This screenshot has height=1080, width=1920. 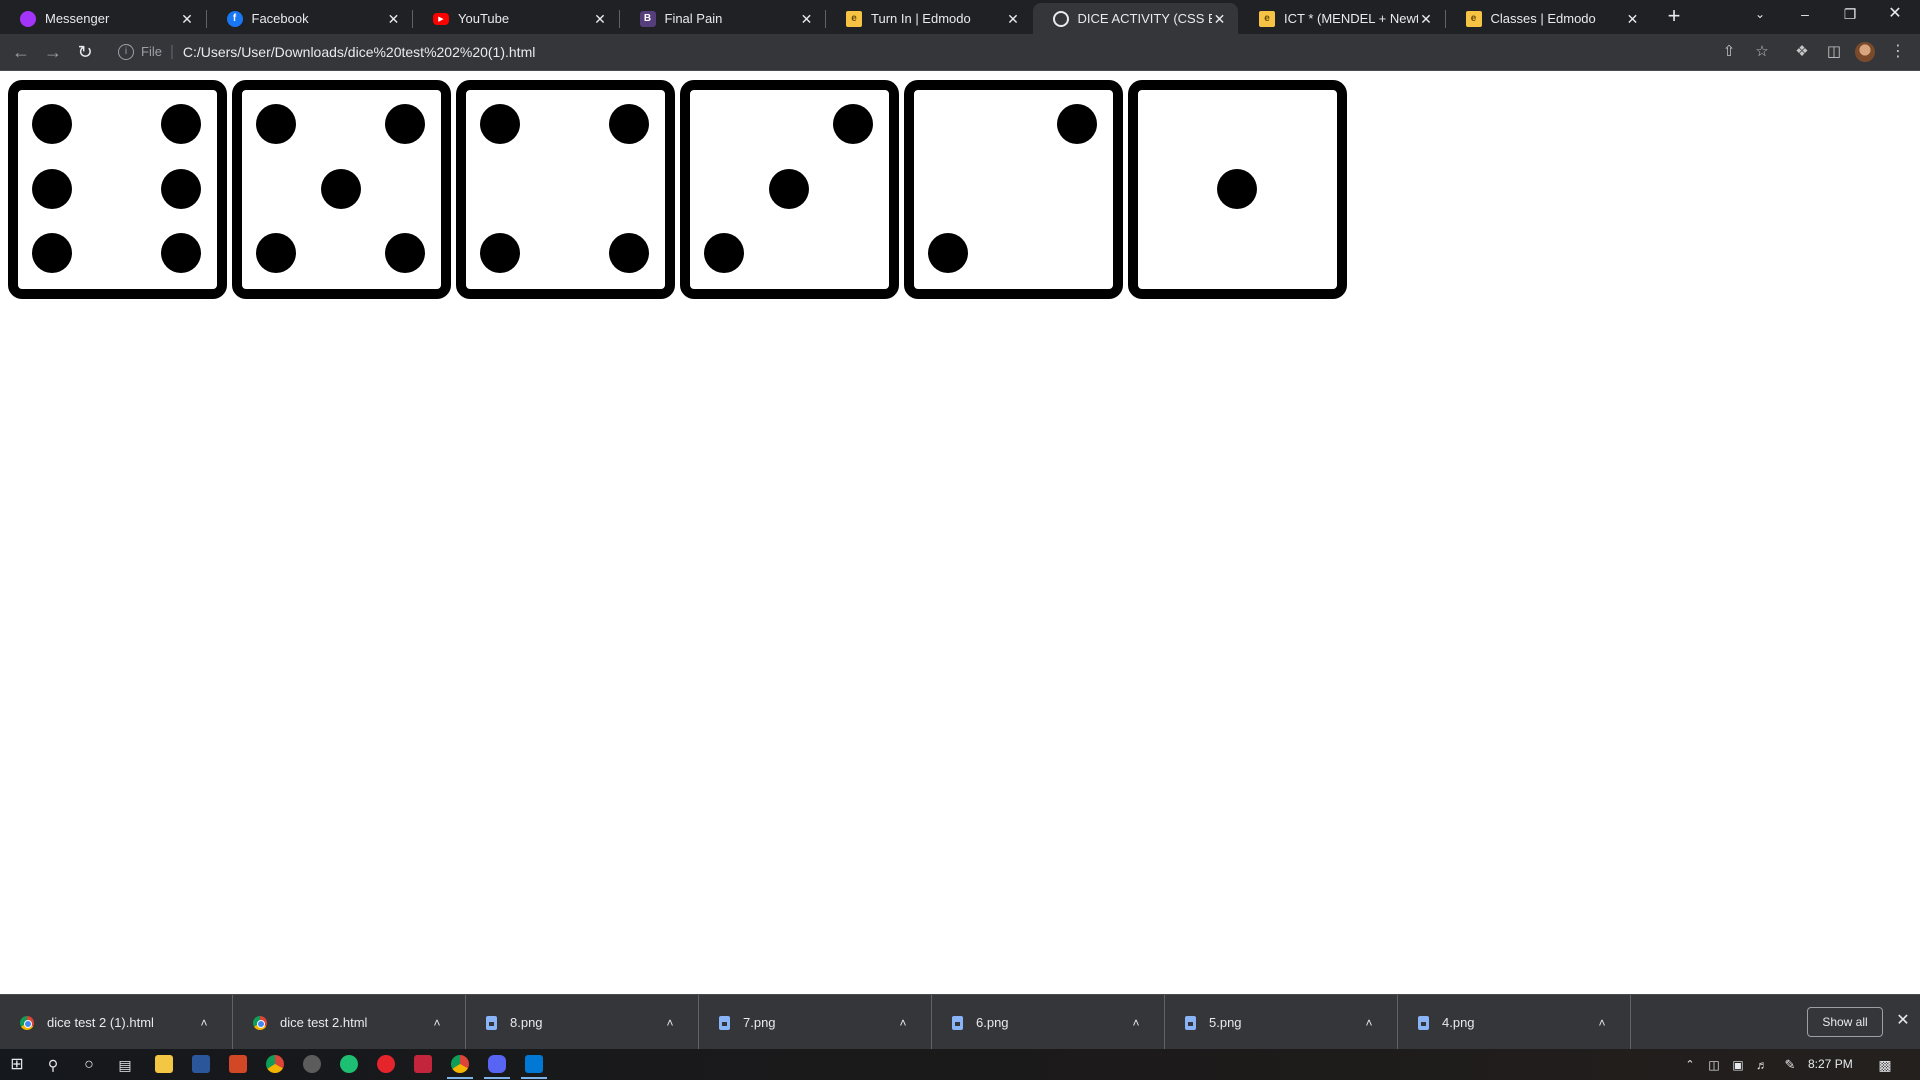 What do you see at coordinates (21, 52) in the screenshot?
I see `back-button: ←` at bounding box center [21, 52].